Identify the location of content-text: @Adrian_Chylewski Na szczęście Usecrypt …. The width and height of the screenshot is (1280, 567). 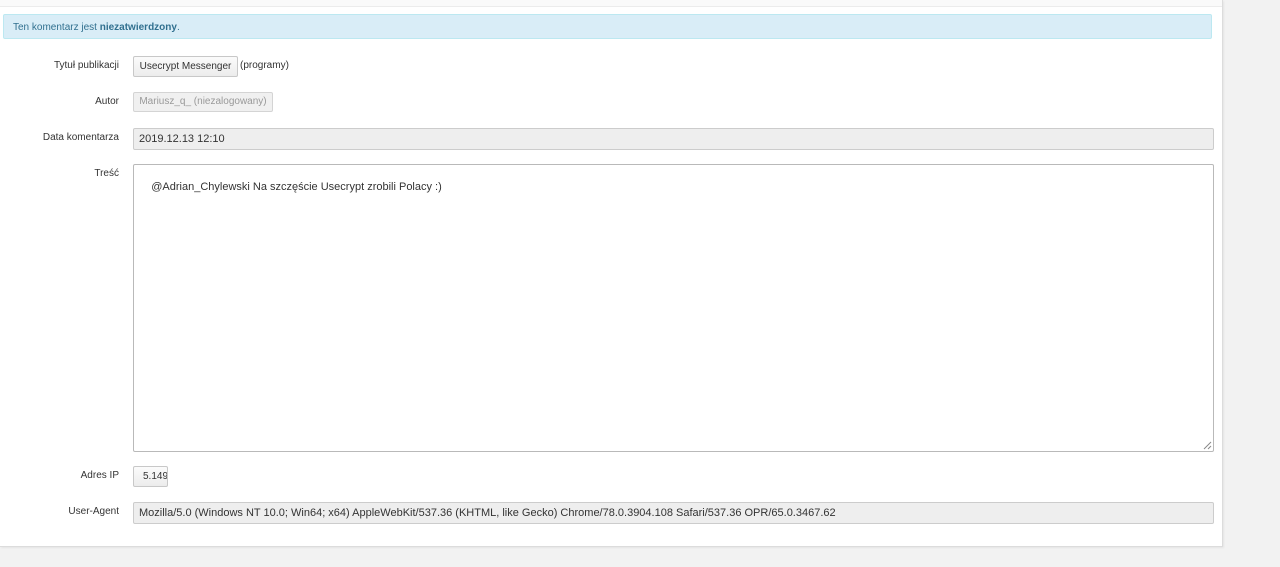
(296, 187).